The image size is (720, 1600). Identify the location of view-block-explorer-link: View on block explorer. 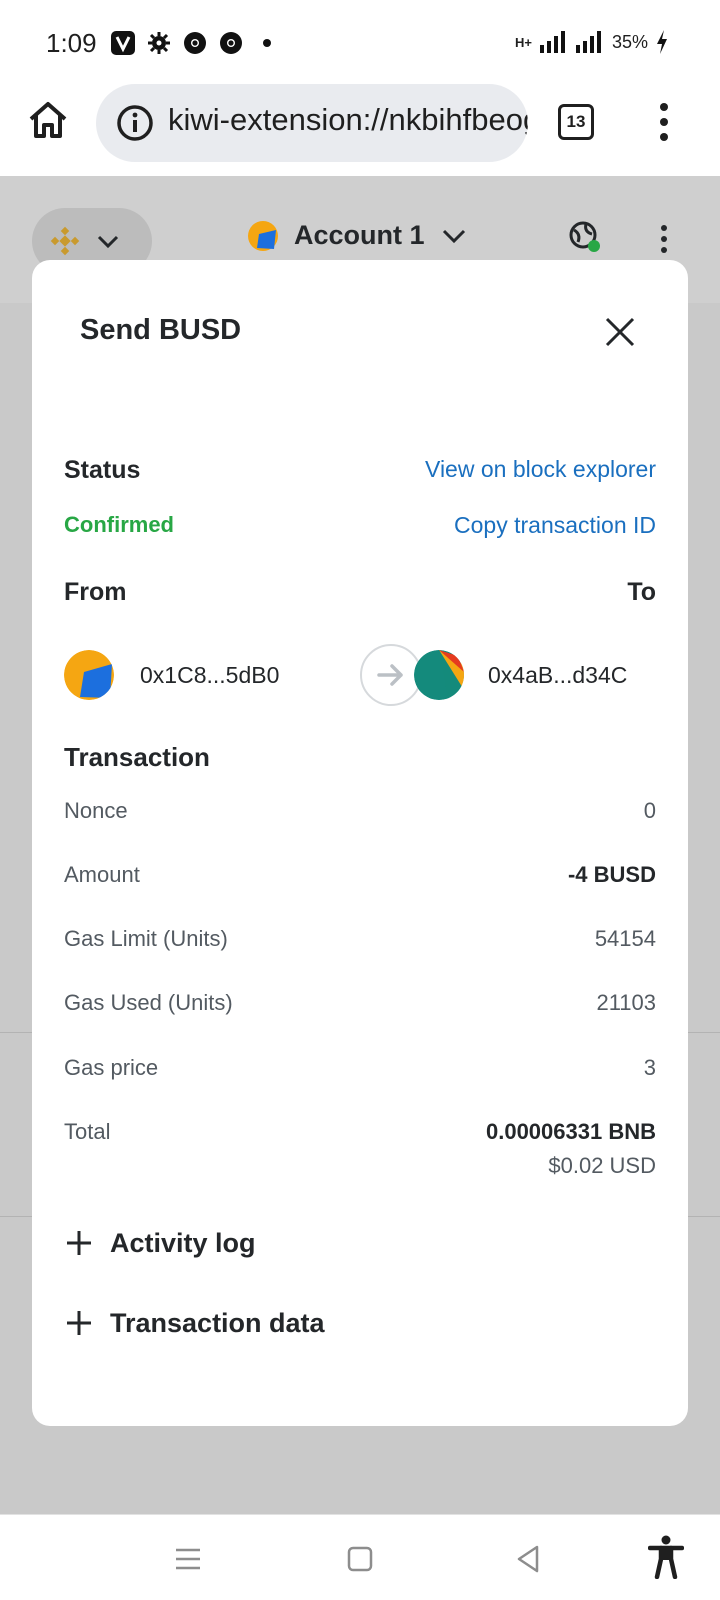
(540, 469).